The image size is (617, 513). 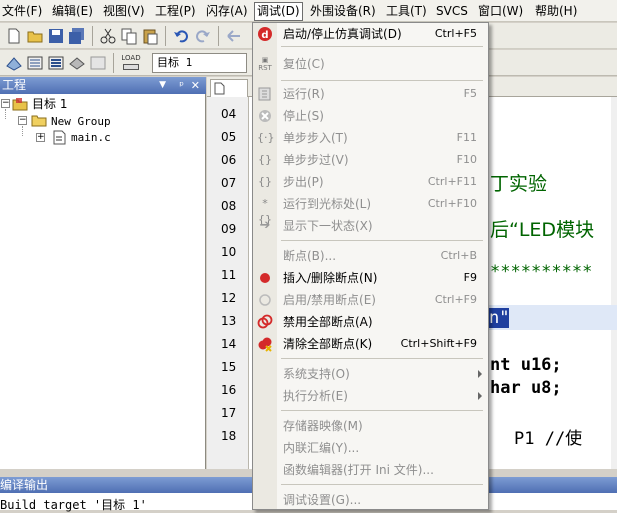 What do you see at coordinates (227, 11) in the screenshot?
I see `menu-flash: 闪存(A)` at bounding box center [227, 11].